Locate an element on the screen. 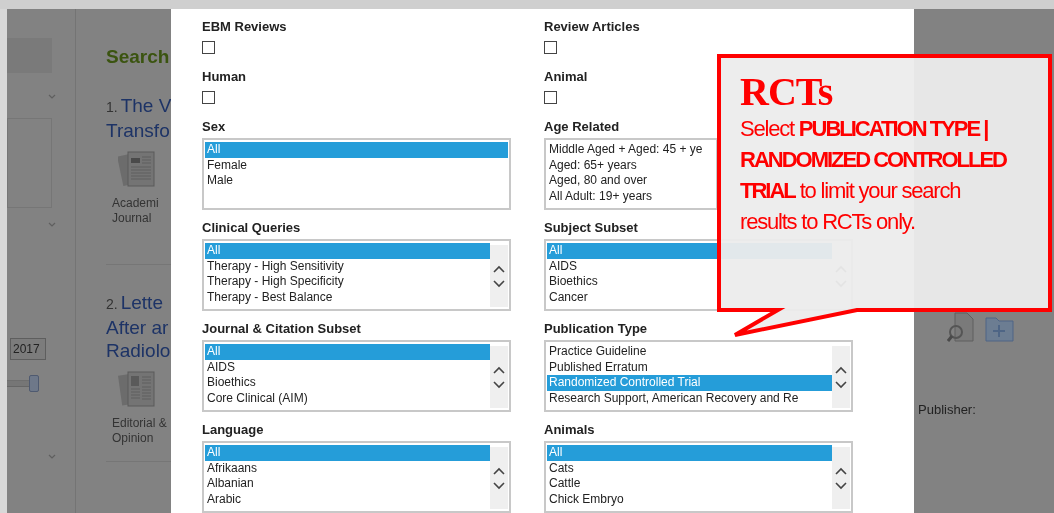 Image resolution: width=1054 pixels, height=513 pixels. list-box: All Female Male is located at coordinates (356, 174).